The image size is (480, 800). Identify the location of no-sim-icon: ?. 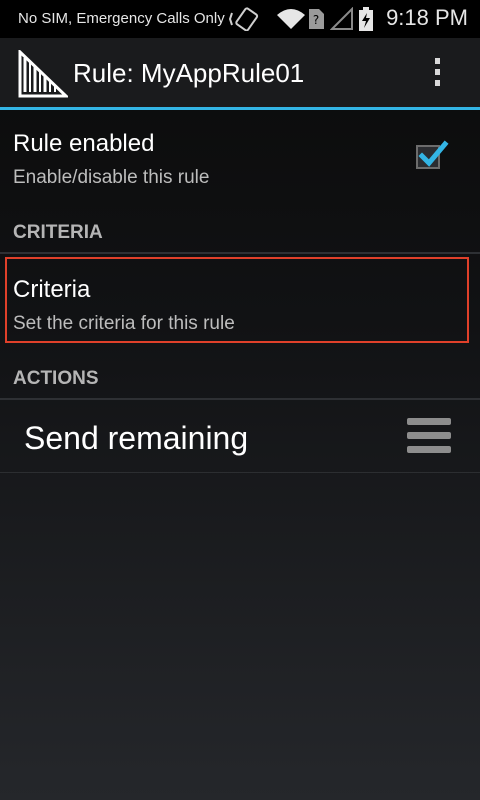
(316, 19).